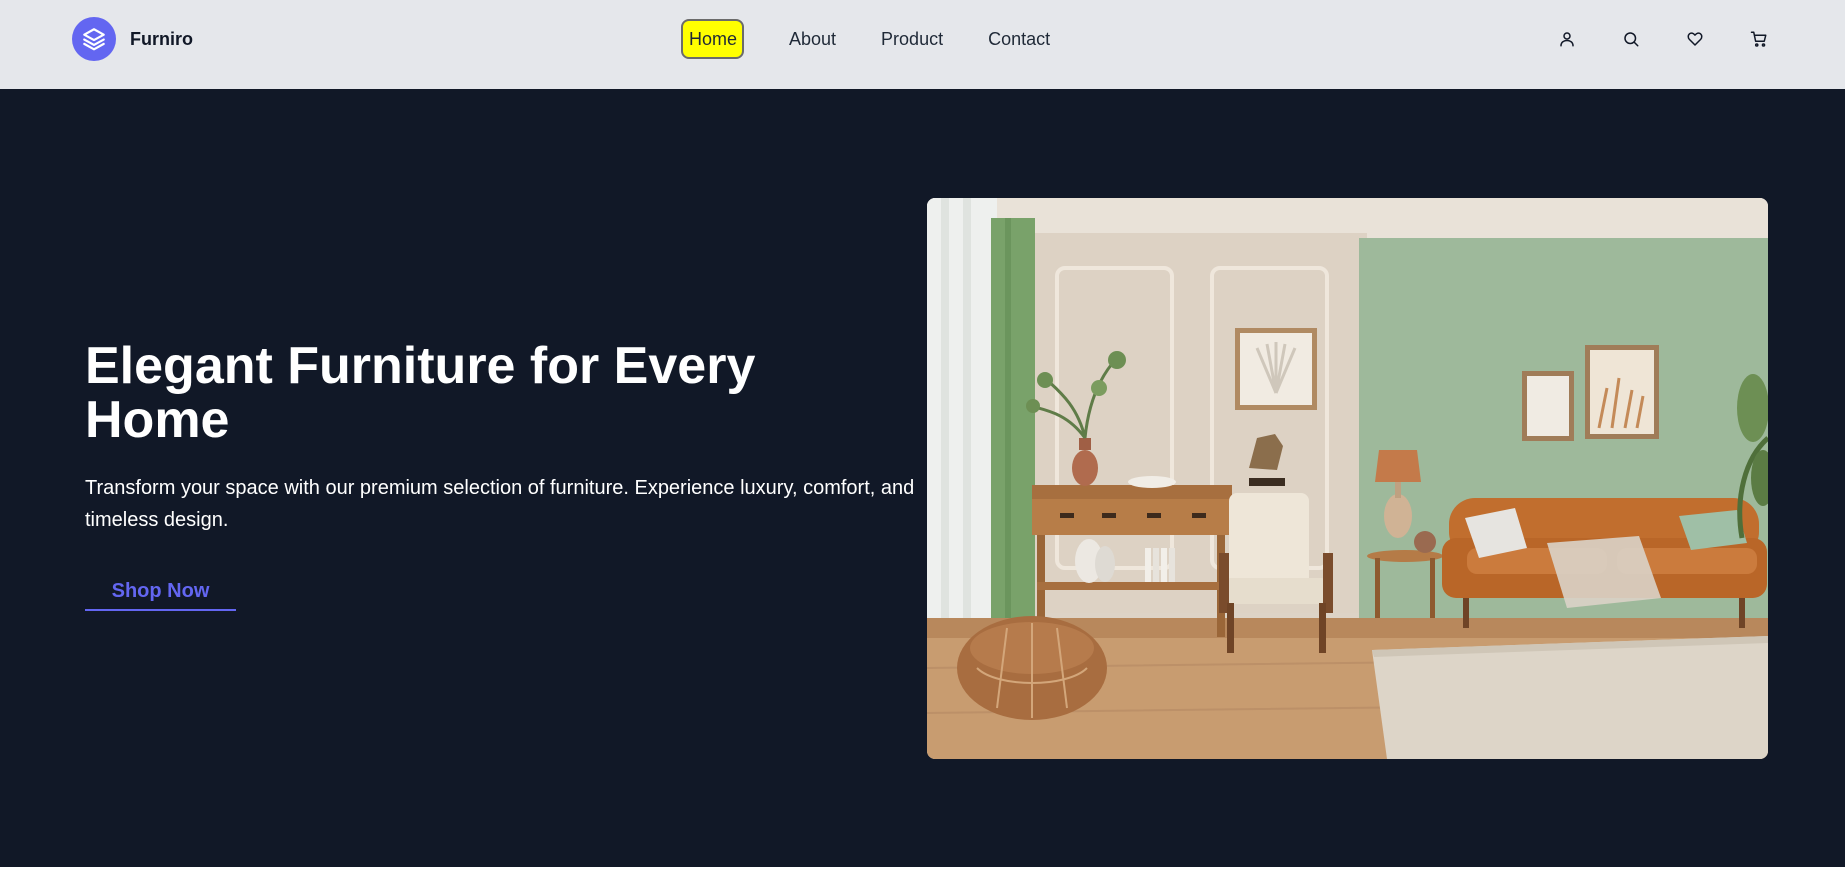 This screenshot has height=892, width=1845. Describe the element at coordinates (912, 39) in the screenshot. I see `nav-link-product: Product` at that location.